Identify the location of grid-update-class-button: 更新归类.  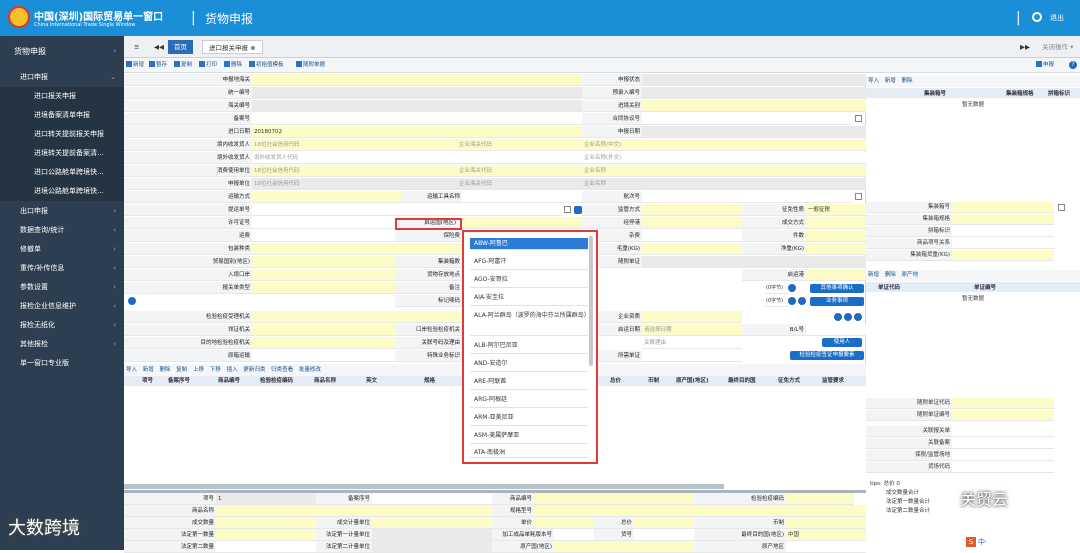
(254, 370).